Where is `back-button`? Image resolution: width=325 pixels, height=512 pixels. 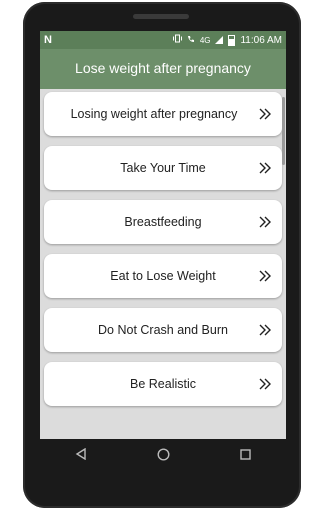 back-button is located at coordinates (81, 454).